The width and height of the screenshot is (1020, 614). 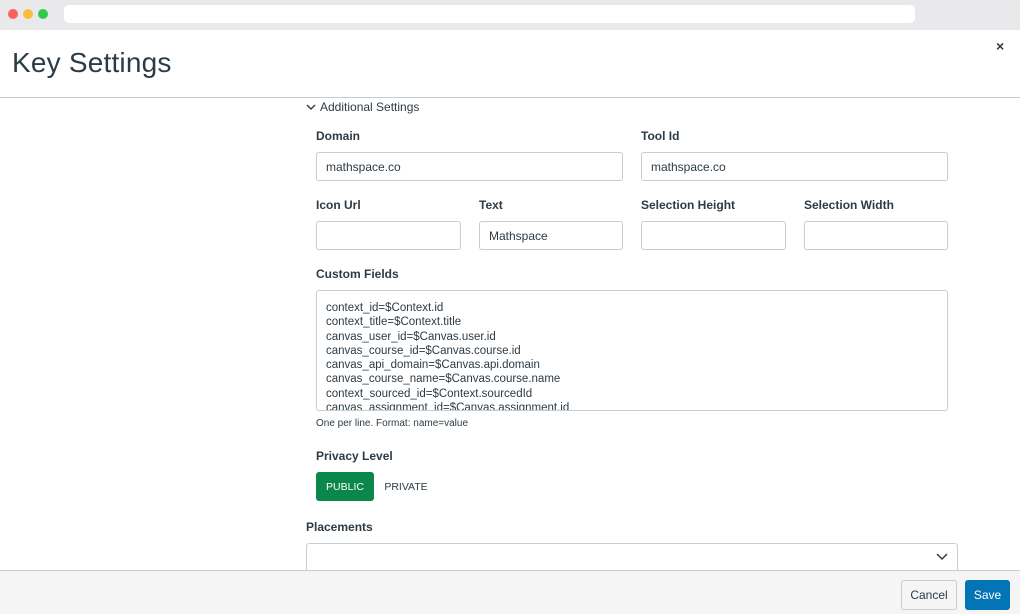 What do you see at coordinates (469, 166) in the screenshot?
I see `domain-input` at bounding box center [469, 166].